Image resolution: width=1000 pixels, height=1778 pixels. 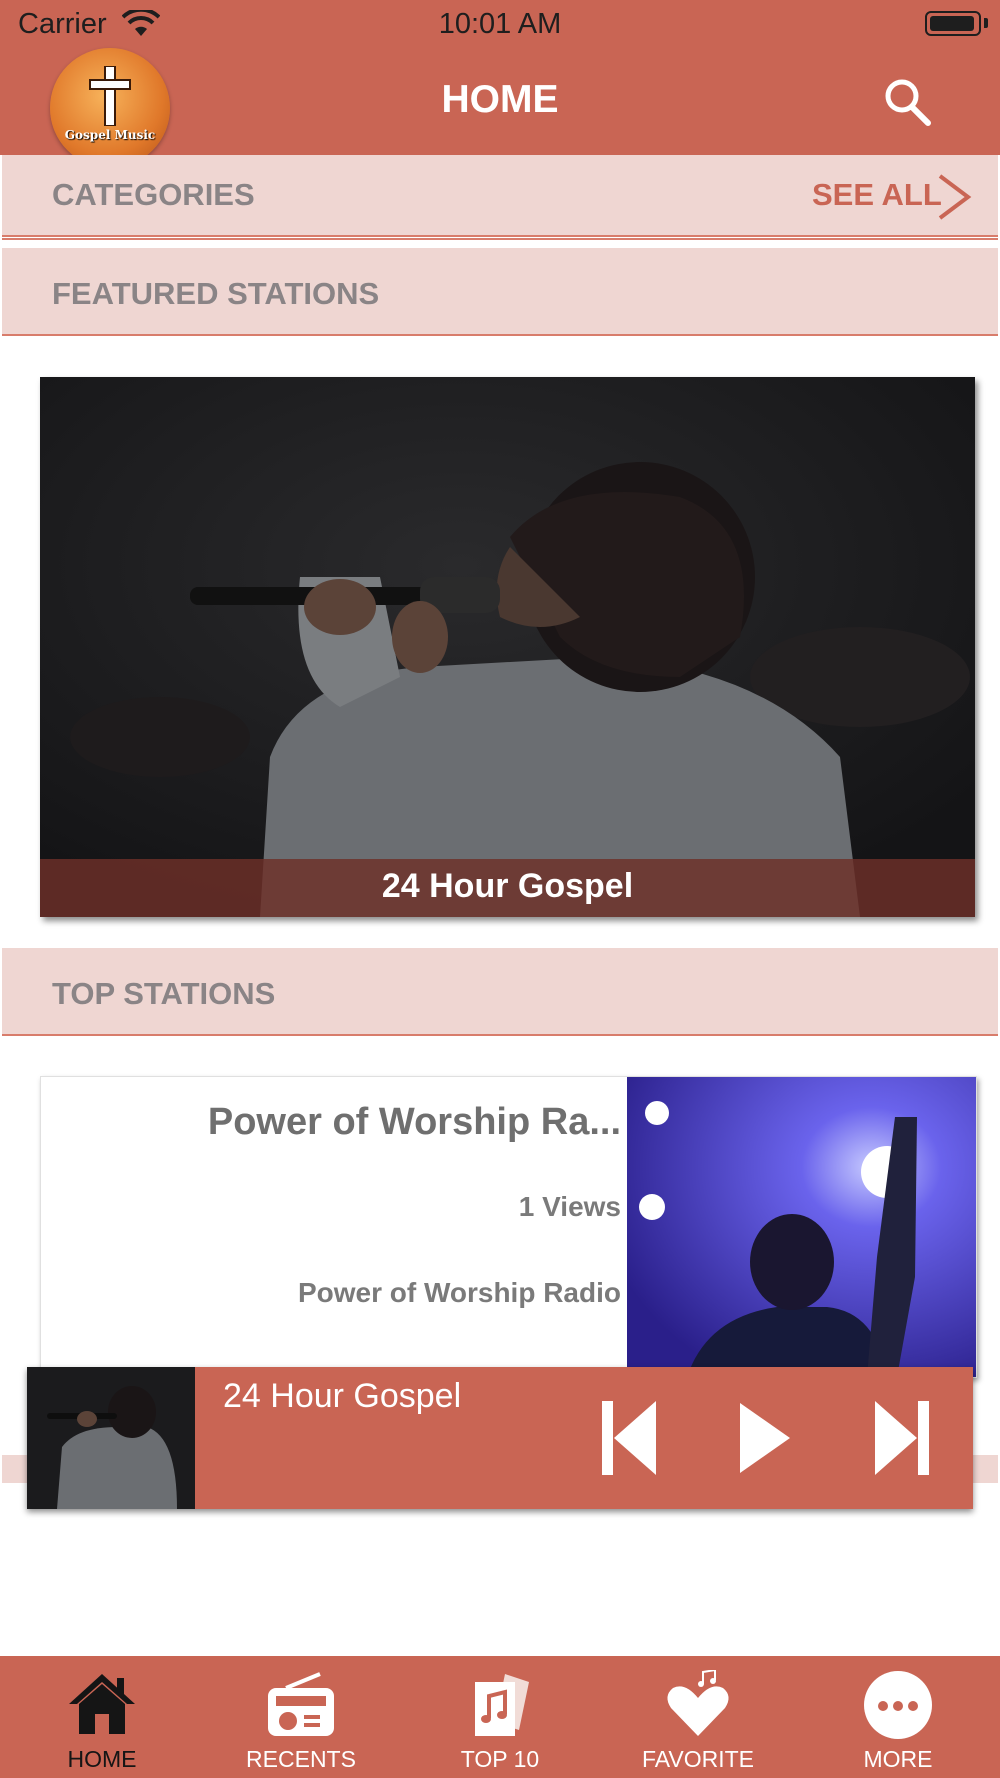 I want to click on categories-title: CATEGORIES, so click(x=153, y=194).